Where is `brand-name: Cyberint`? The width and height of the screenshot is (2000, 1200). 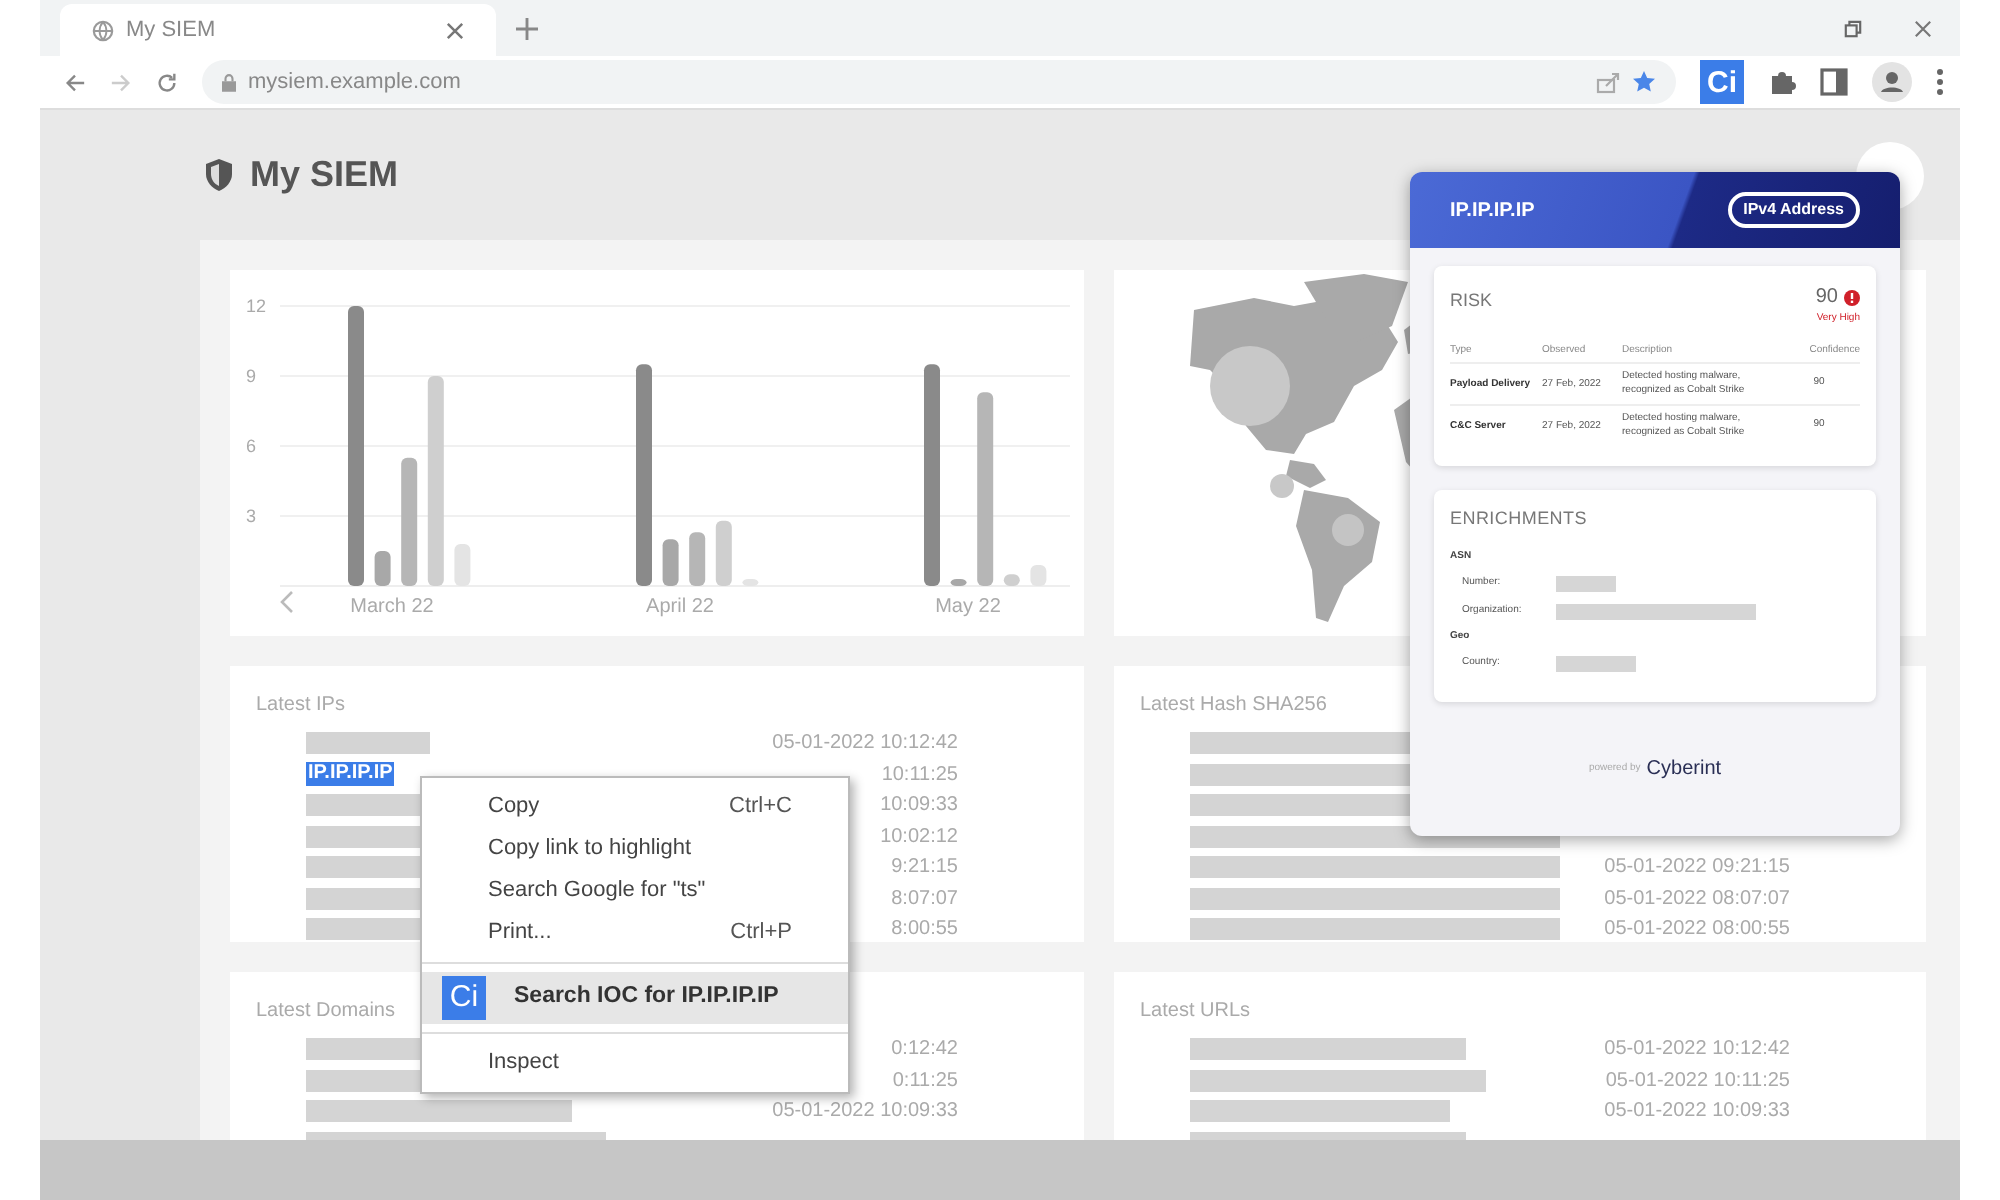 brand-name: Cyberint is located at coordinates (1684, 769).